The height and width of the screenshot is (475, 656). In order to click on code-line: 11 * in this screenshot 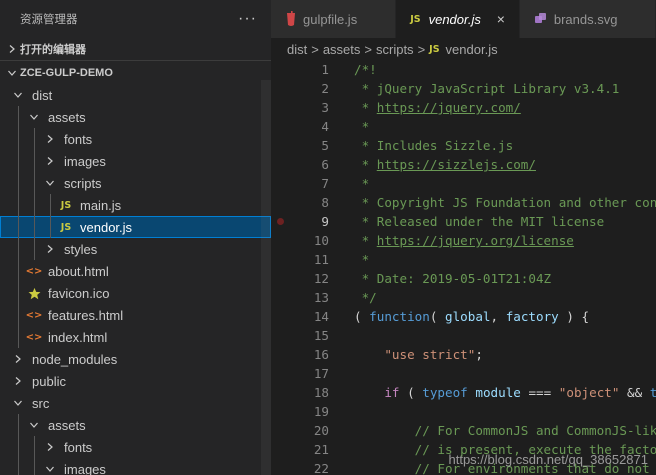, I will do `click(463, 259)`.